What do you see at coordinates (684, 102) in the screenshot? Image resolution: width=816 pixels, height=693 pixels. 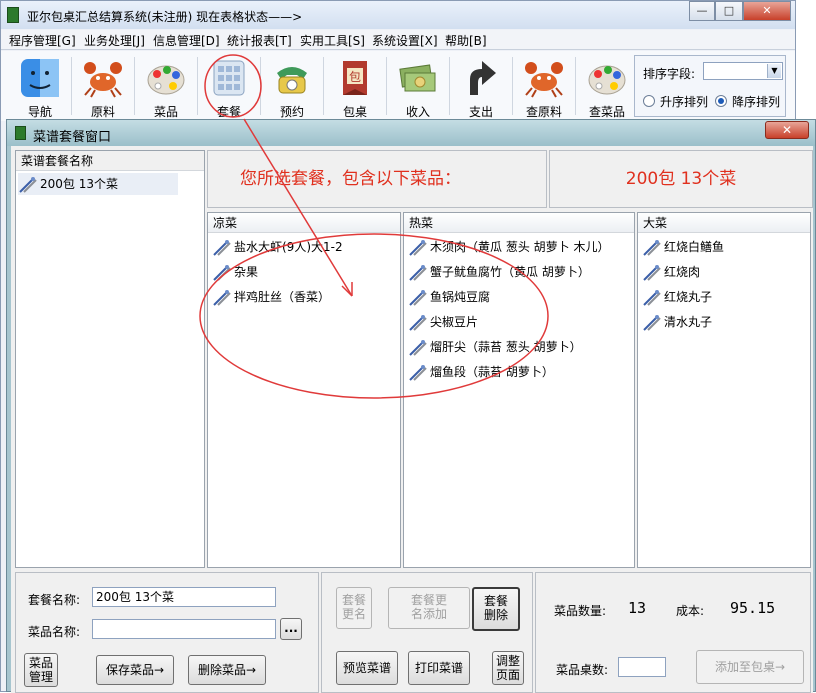 I see `sort-ascending-label: 升序排列` at bounding box center [684, 102].